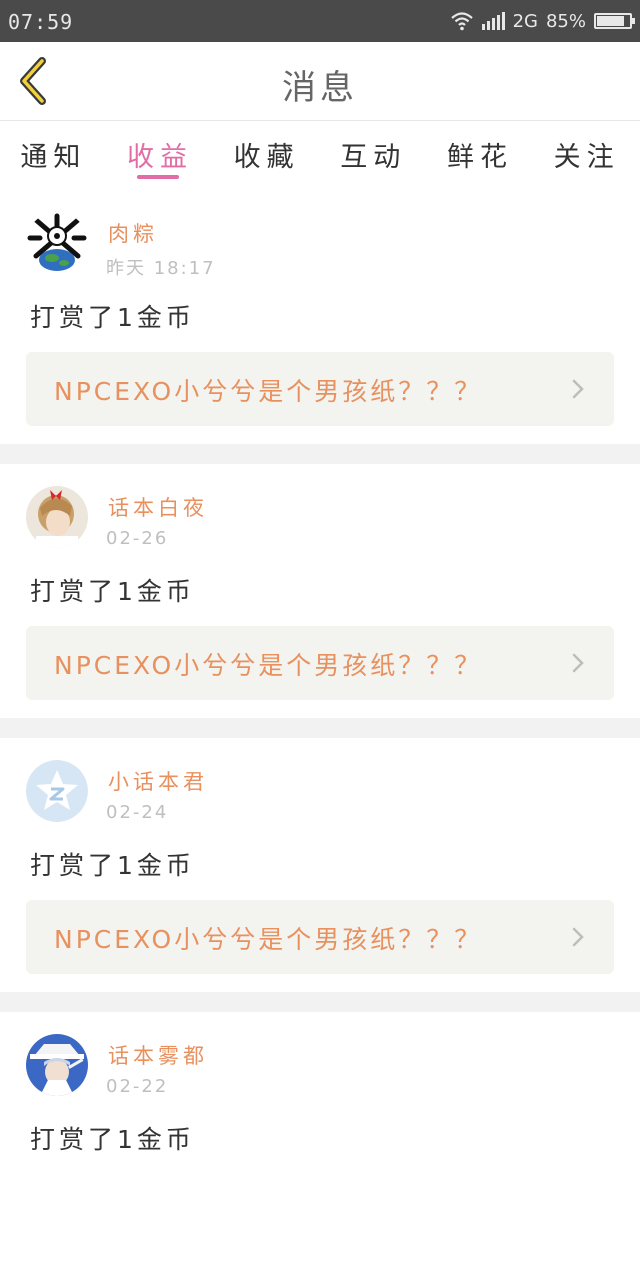 Image resolution: width=640 pixels, height=1266 pixels. What do you see at coordinates (587, 155) in the screenshot?
I see `tab-following: 关注` at bounding box center [587, 155].